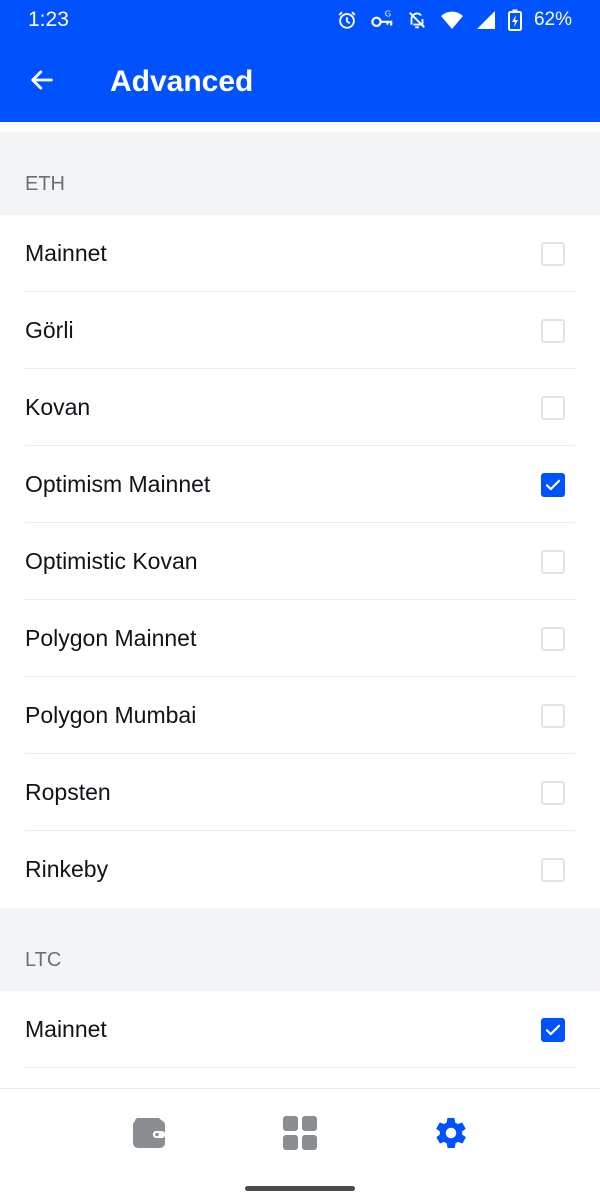 The image size is (600, 1200). What do you see at coordinates (48, 19) in the screenshot?
I see `status-time: 1:23` at bounding box center [48, 19].